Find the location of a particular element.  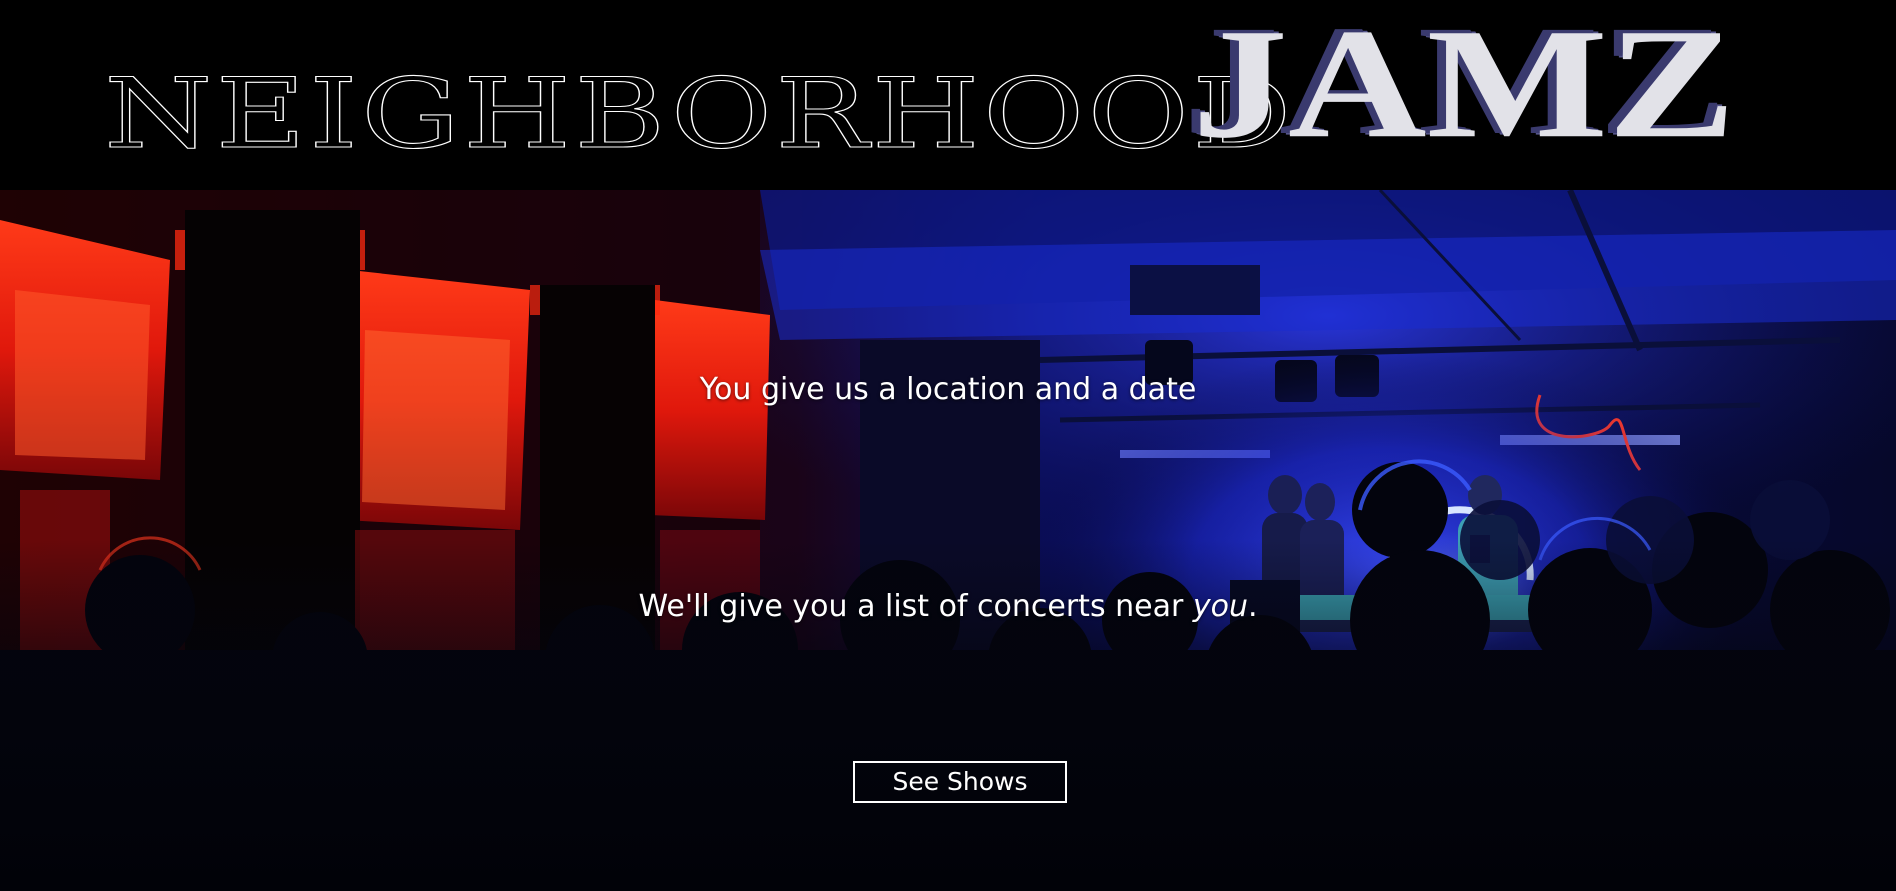

tagline-suffix: . is located at coordinates (1252, 606).